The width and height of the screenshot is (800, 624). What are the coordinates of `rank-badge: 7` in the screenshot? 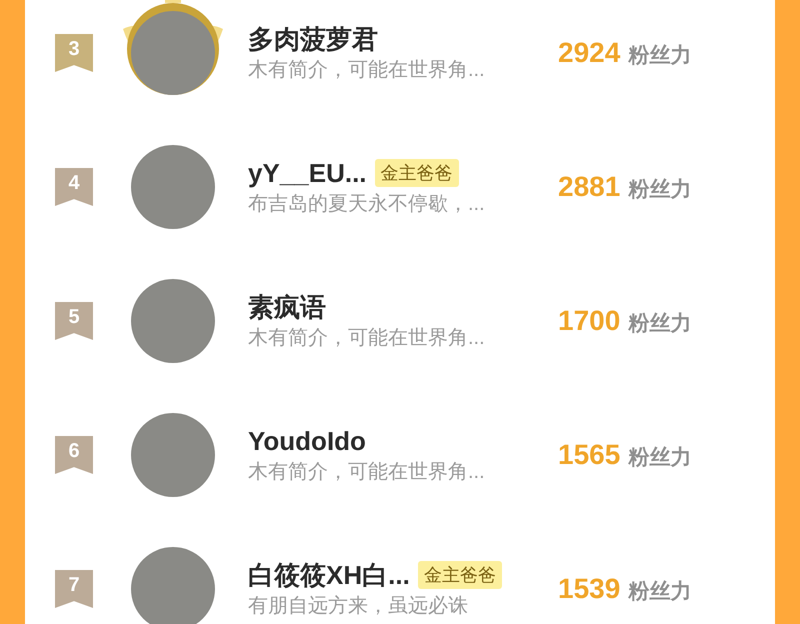 It's located at (74, 589).